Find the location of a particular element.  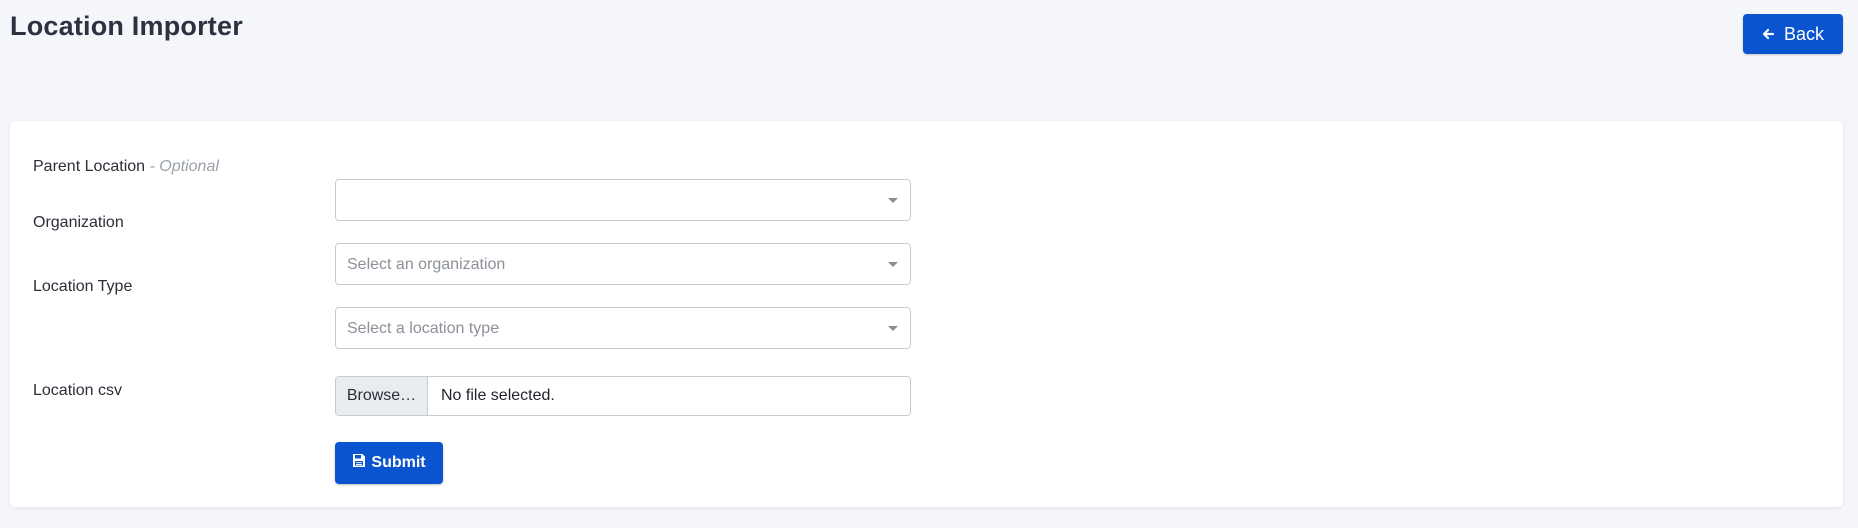

parent-location-select is located at coordinates (623, 200).